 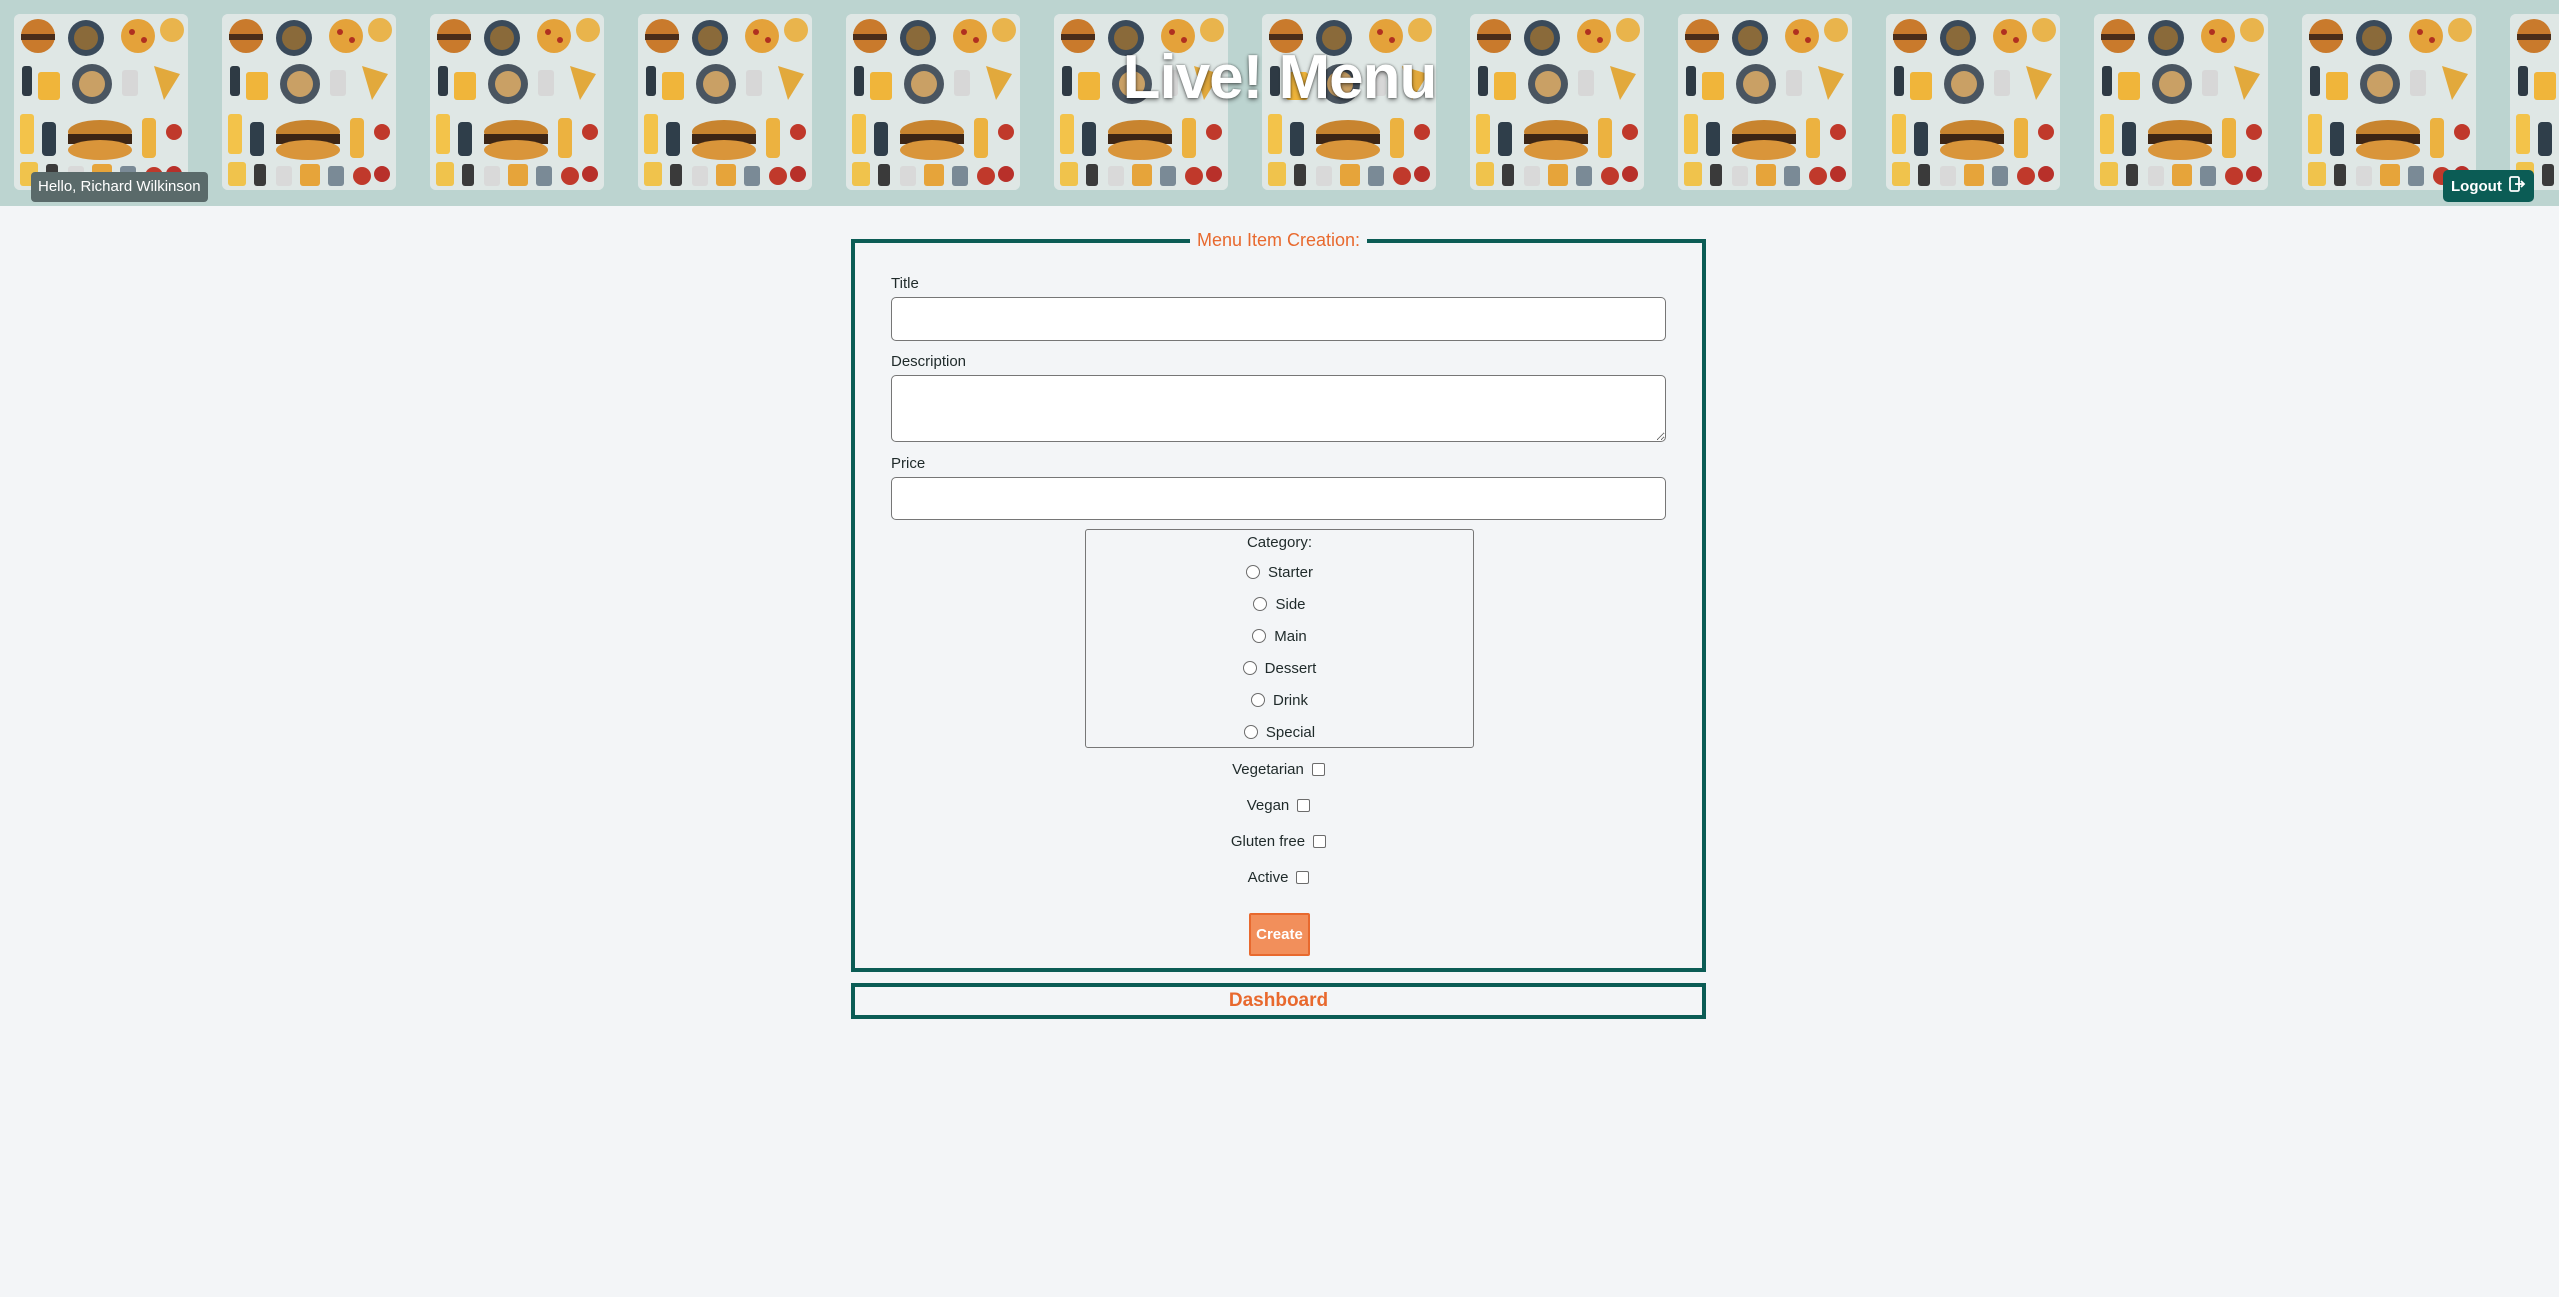 What do you see at coordinates (1278, 1001) in the screenshot?
I see `dashboard-link: Dashboard` at bounding box center [1278, 1001].